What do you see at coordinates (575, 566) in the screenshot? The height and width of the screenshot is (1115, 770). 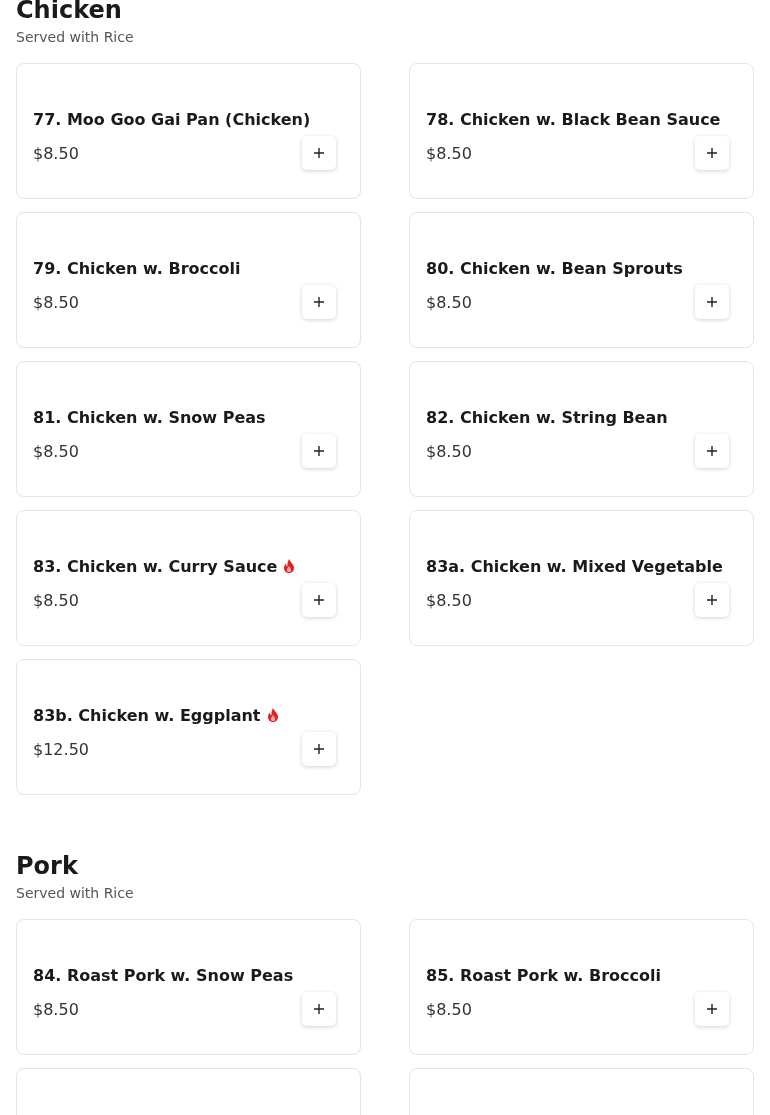 I see `item-name: 83a. Chicken w. Mixed Vegetable` at bounding box center [575, 566].